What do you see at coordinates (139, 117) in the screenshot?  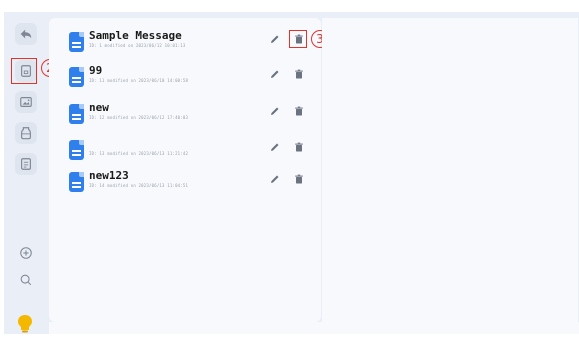 I see `message-meta: ID: 12 modified on 2023/06/12 17:40:03` at bounding box center [139, 117].